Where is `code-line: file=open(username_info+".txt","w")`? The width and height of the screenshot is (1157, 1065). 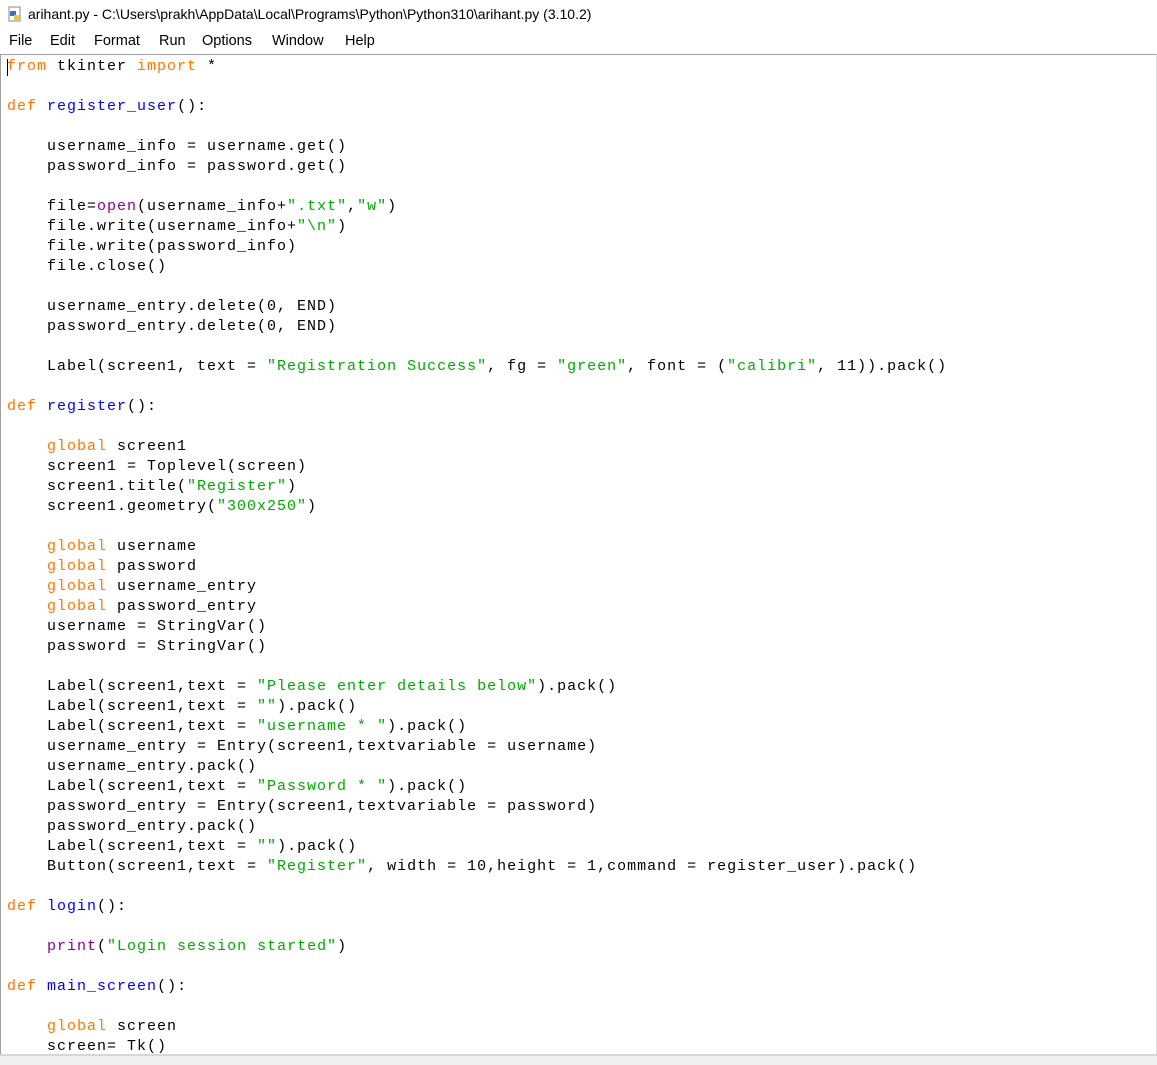
code-line: file=open(username_info+".txt","w") is located at coordinates (477, 207).